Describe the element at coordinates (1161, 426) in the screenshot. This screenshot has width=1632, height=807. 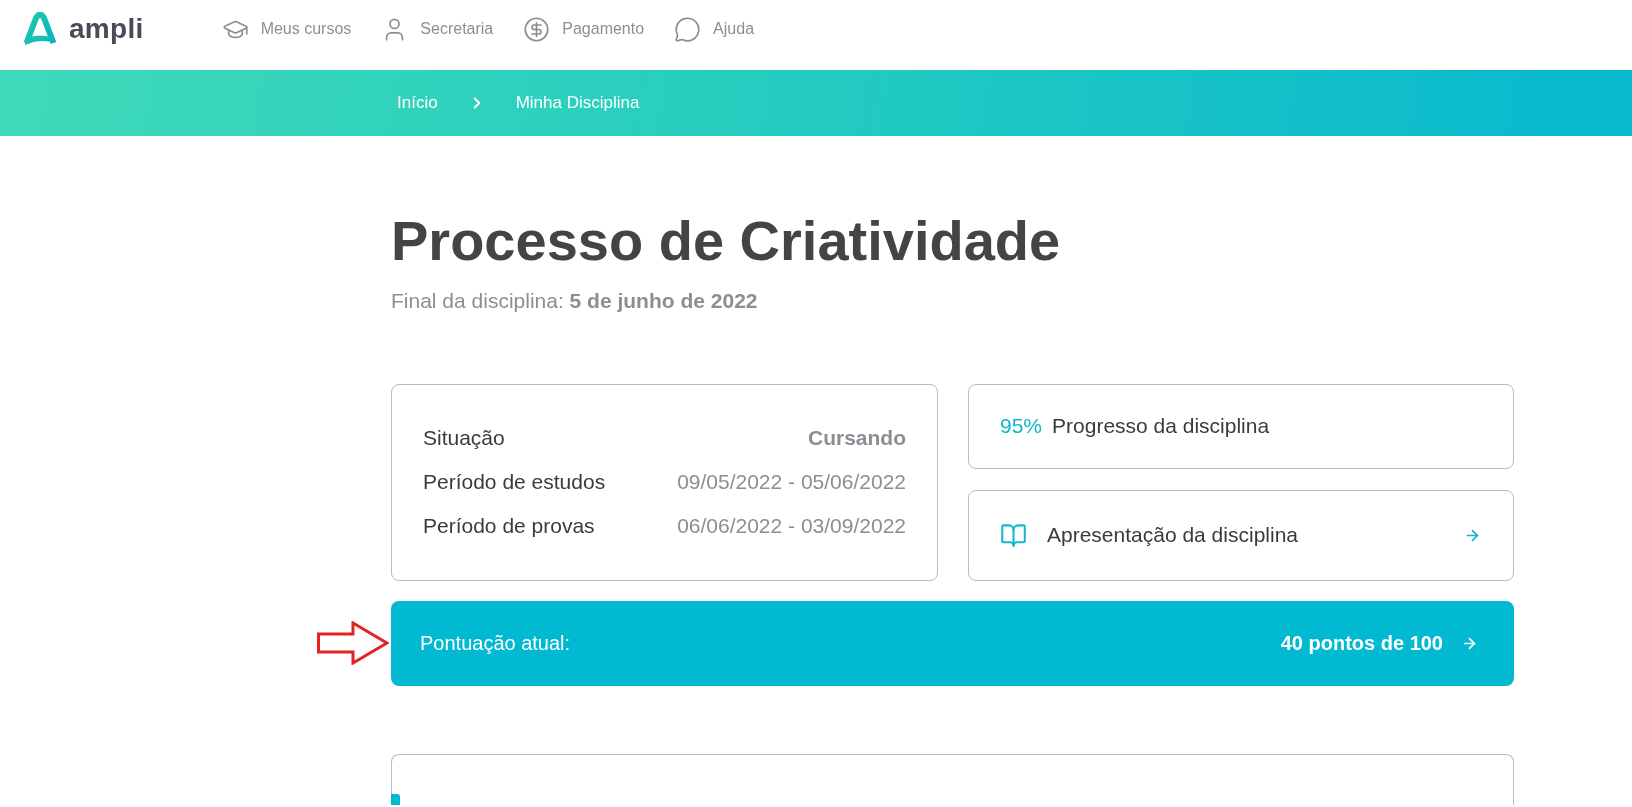
I see `progress-label: Progresso da disciplina` at that location.